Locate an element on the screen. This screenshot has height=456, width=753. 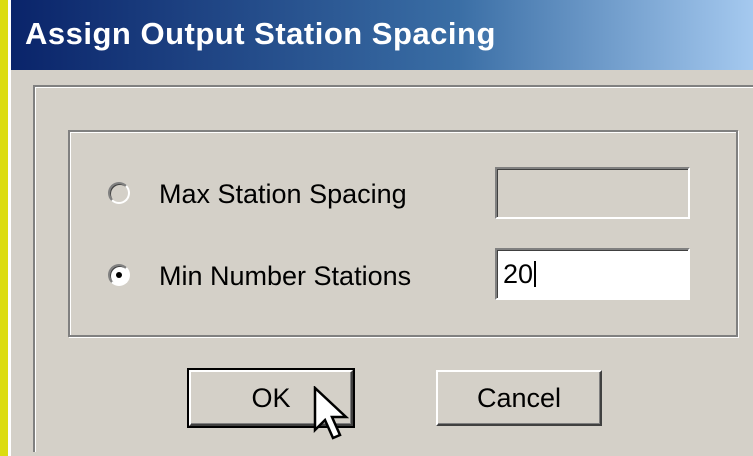
min-number-stations-field: 20 is located at coordinates (592, 274).